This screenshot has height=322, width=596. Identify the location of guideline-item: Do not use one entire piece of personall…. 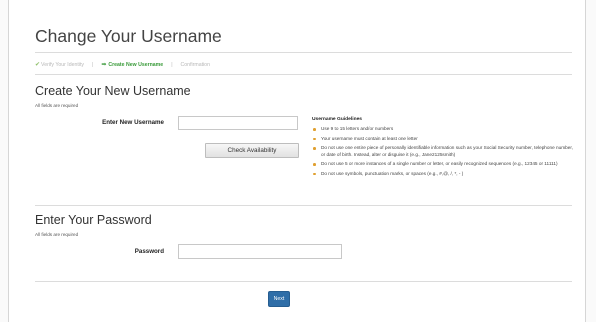
(444, 151).